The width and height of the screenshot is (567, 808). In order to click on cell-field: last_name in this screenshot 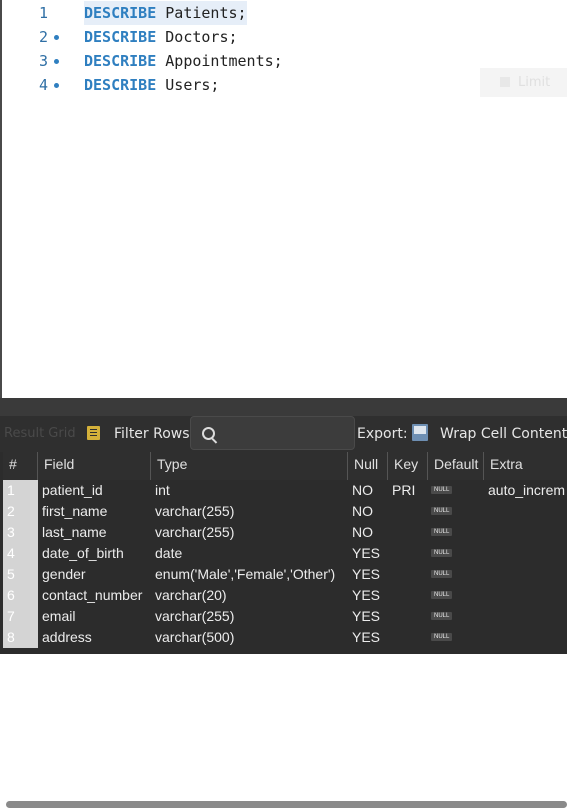, I will do `click(74, 532)`.